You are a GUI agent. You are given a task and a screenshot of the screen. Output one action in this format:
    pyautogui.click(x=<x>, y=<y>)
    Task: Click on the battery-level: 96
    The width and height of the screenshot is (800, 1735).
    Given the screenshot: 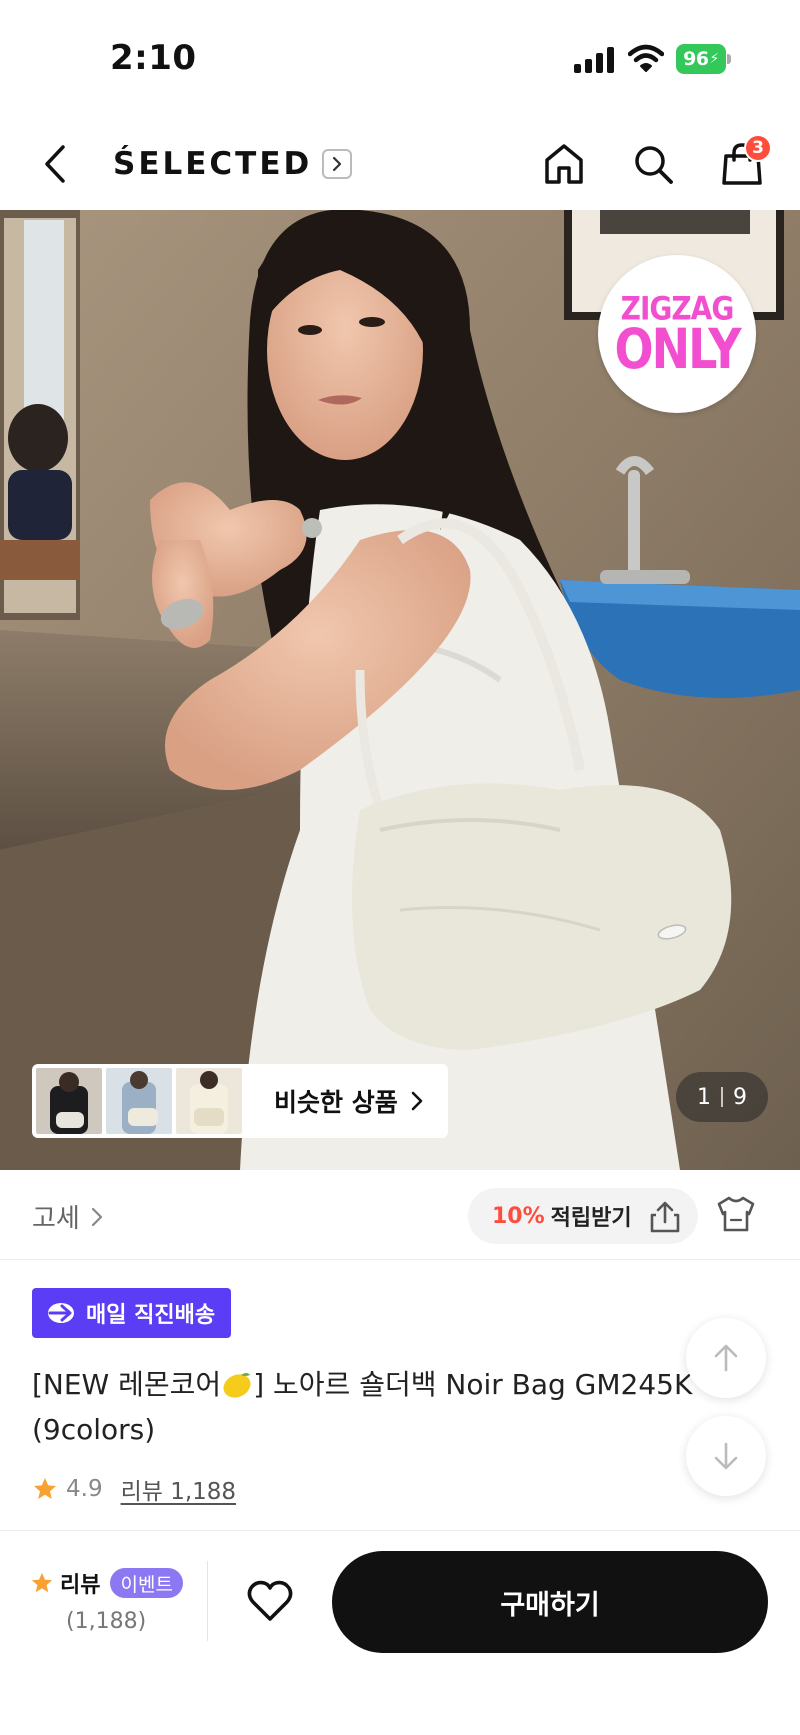 What is the action you would take?
    pyautogui.click(x=696, y=59)
    